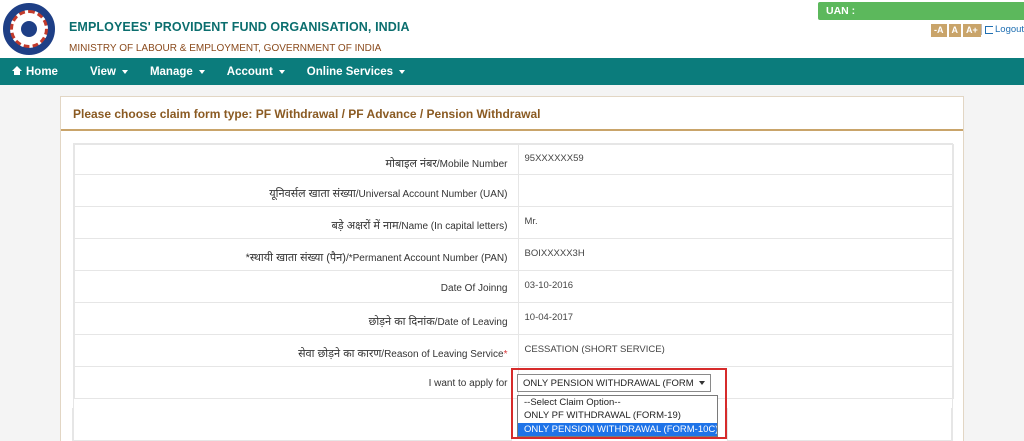 Image resolution: width=1024 pixels, height=441 pixels. I want to click on nav-home: Home, so click(34, 71).